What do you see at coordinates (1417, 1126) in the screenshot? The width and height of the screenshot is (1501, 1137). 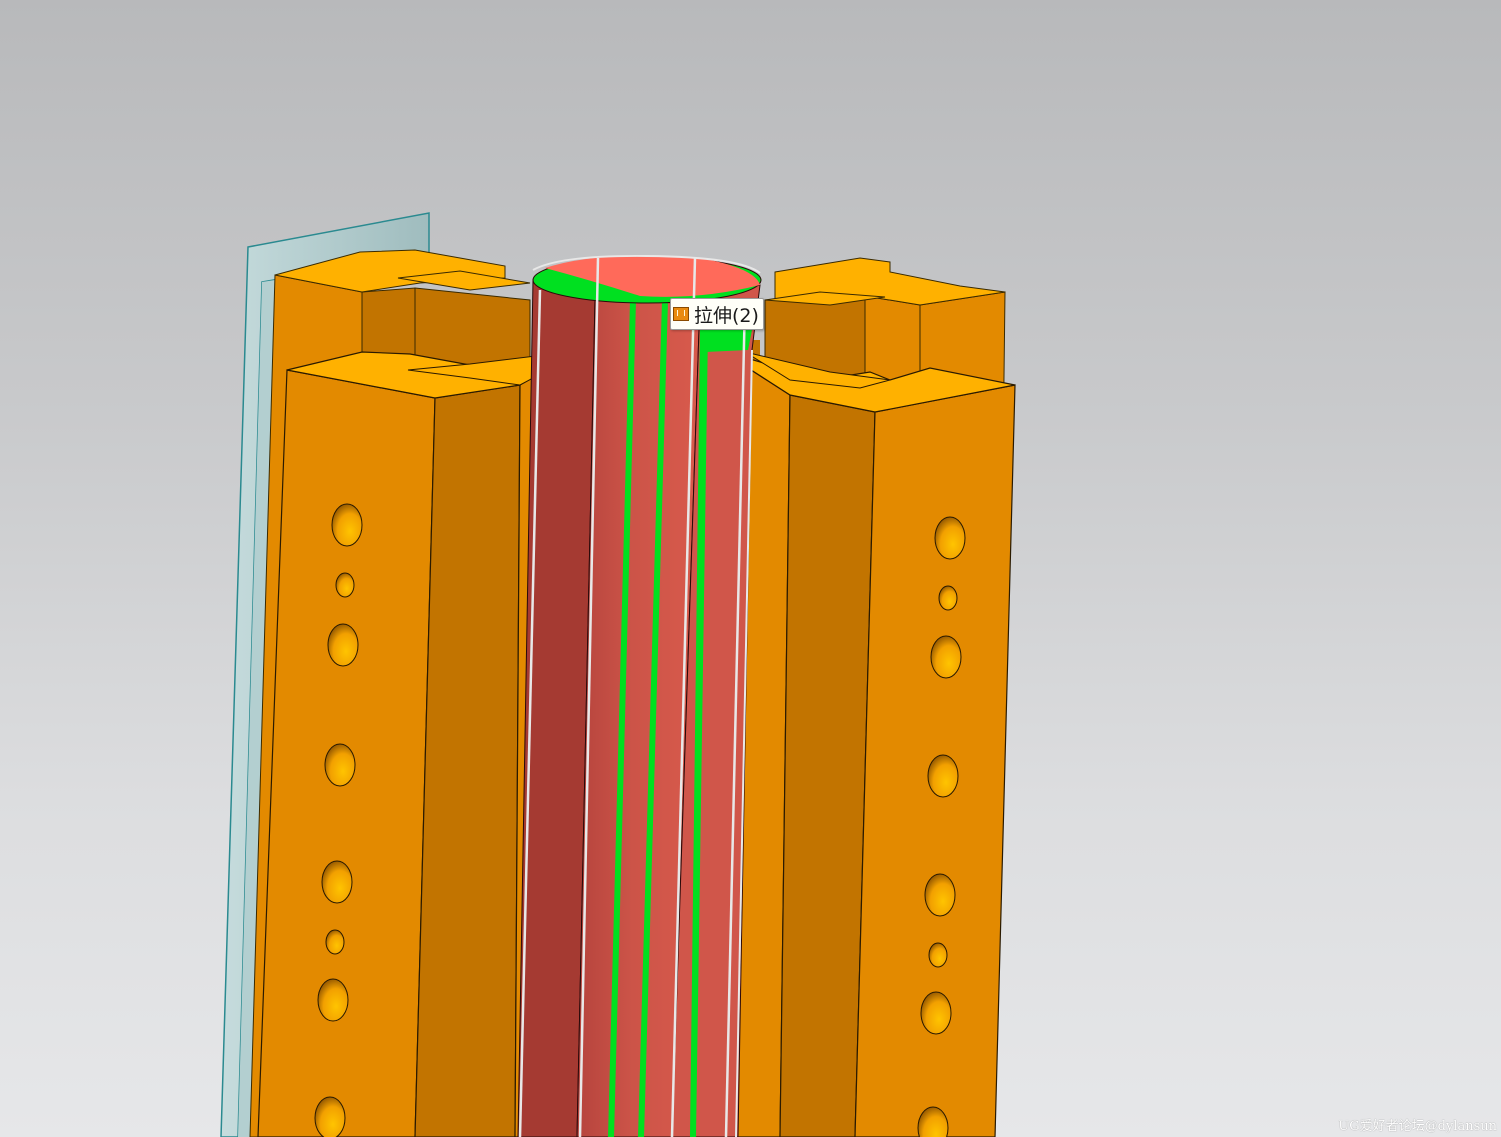 I see `watermark: UG爱好者论坛@dylansun` at bounding box center [1417, 1126].